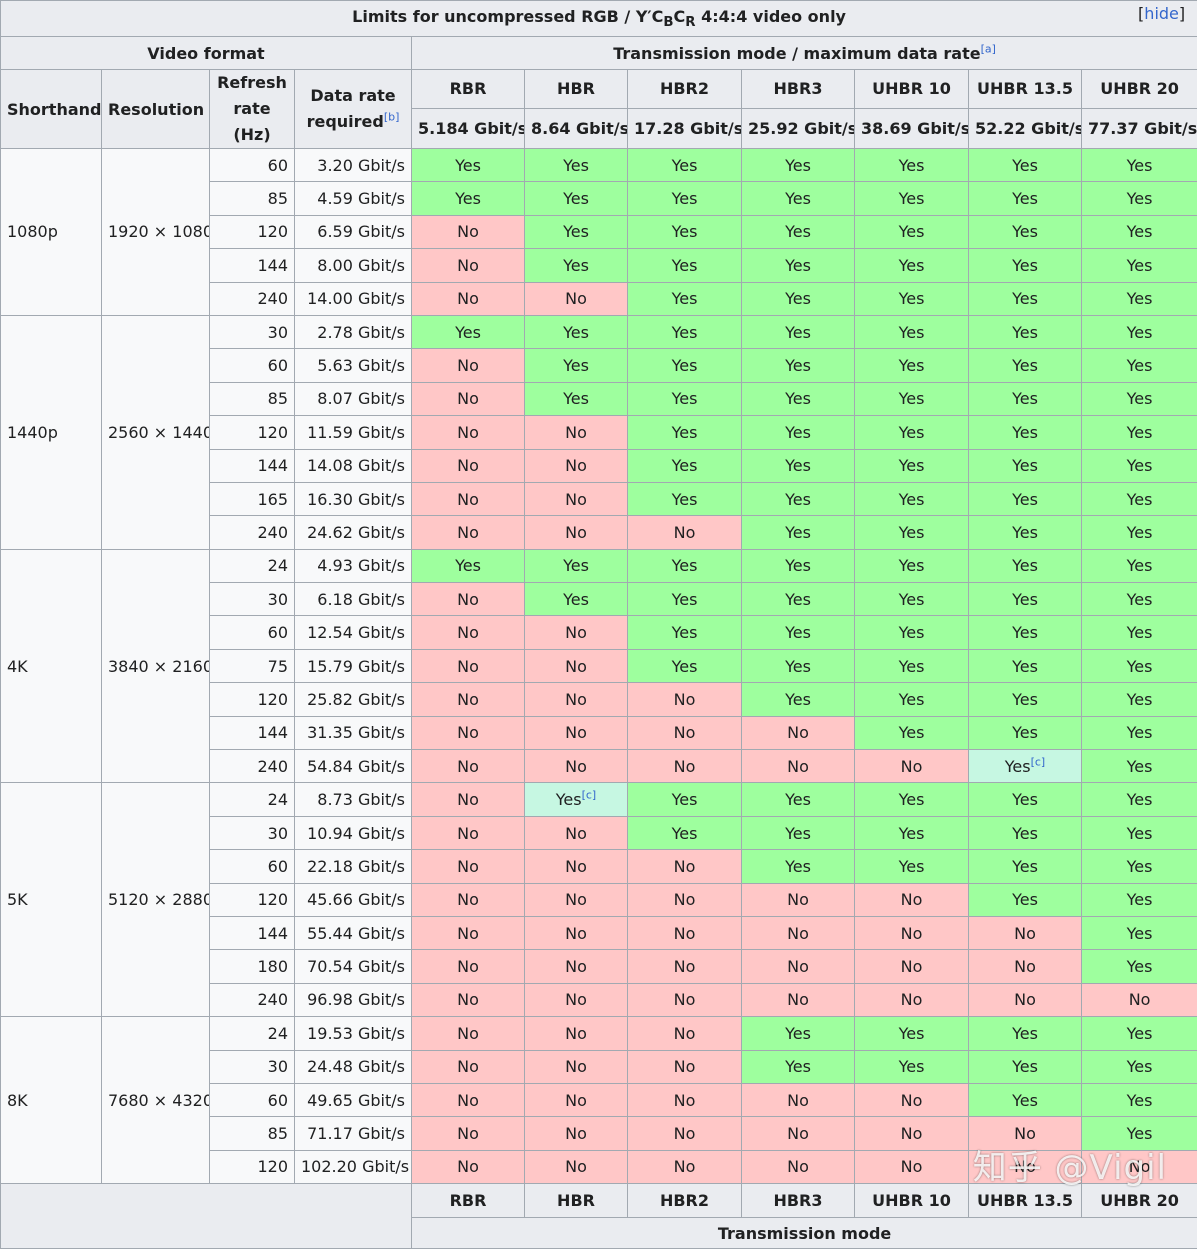 This screenshot has width=1197, height=1249. I want to click on data-rate-cell: 25.82 Gbit/s, so click(353, 699).